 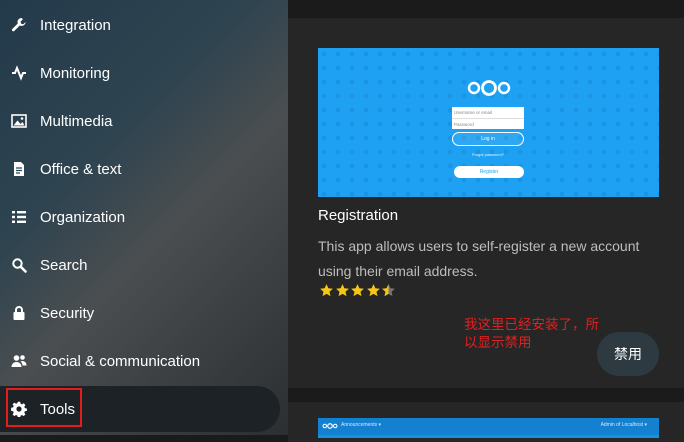 I want to click on app-screenshot: Announcements ▾ Admin of Localhost ▾, so click(x=488, y=428).